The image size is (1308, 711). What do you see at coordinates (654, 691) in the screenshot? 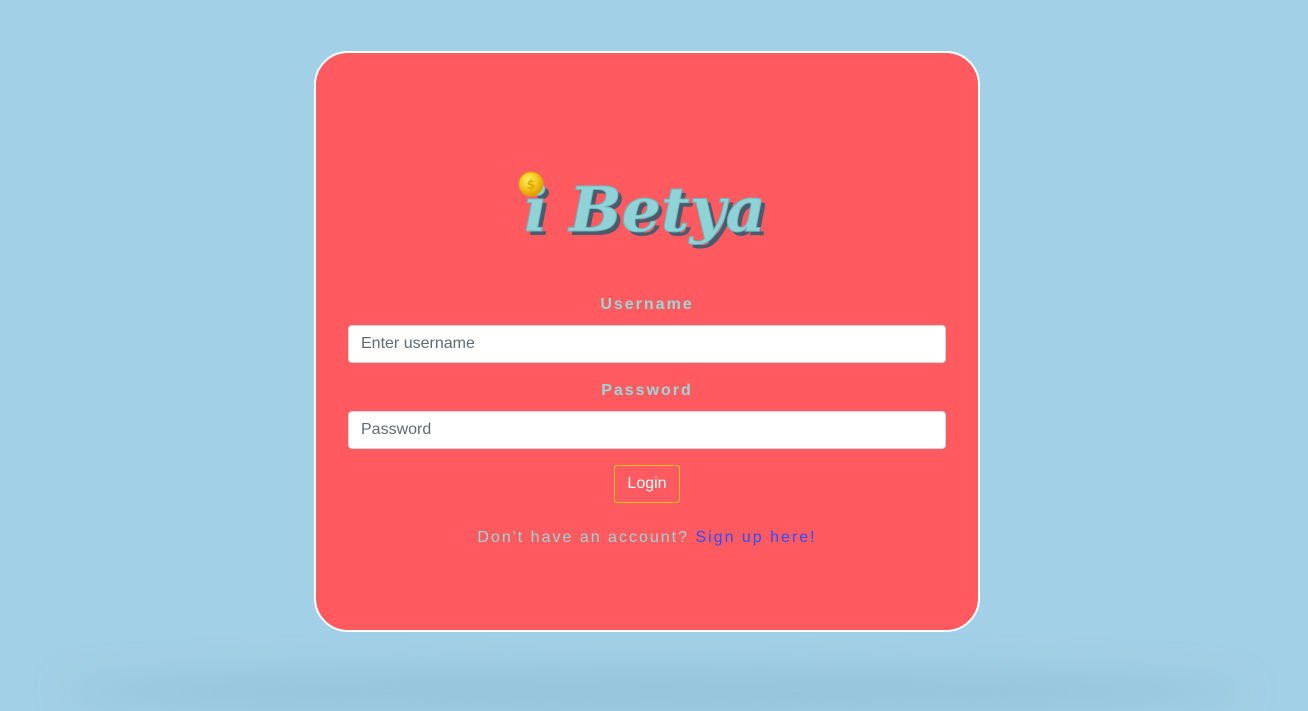
I see `page-shadow` at bounding box center [654, 691].